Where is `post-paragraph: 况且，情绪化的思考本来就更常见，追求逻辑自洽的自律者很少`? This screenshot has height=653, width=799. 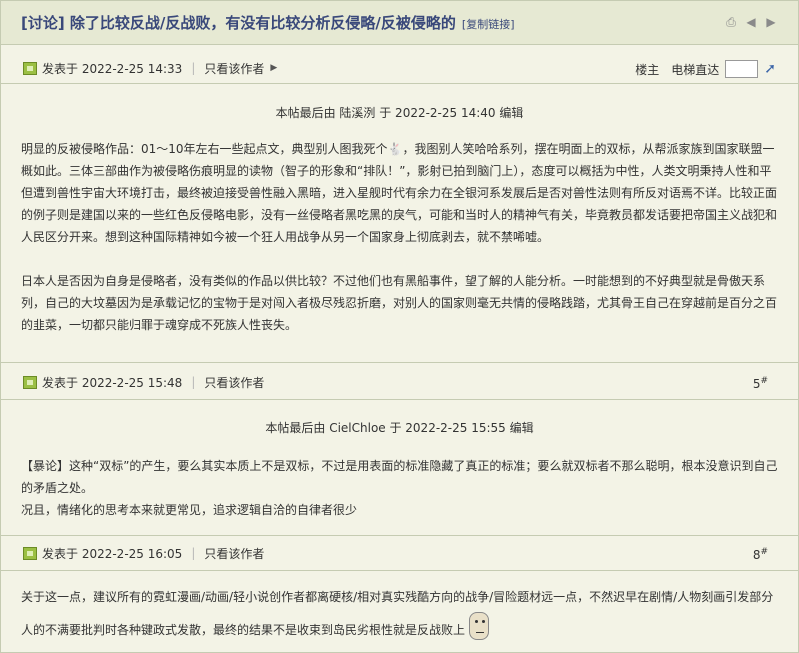
post-paragraph: 况且，情绪化的思考本来就更常见，追求逻辑自洽的自律者很少 is located at coordinates (189, 510).